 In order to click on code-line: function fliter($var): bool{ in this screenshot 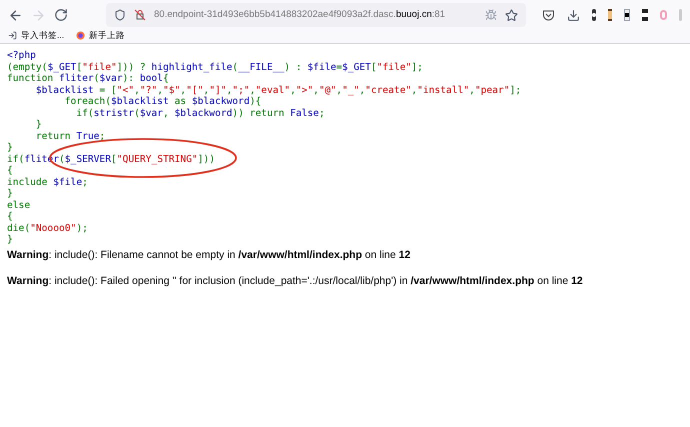, I will do `click(88, 78)`.